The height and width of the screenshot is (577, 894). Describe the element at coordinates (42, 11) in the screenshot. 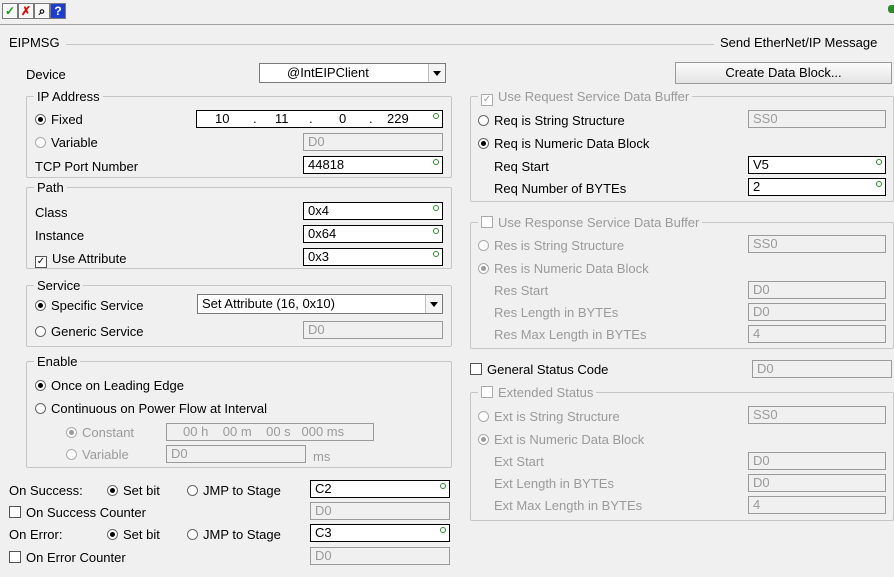

I see `find-icon: ⌕` at that location.